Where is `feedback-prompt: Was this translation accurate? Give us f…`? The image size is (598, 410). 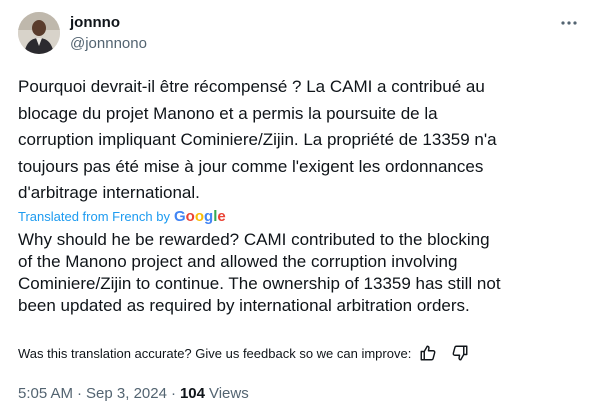
feedback-prompt: Was this translation accurate? Give us f… is located at coordinates (215, 353).